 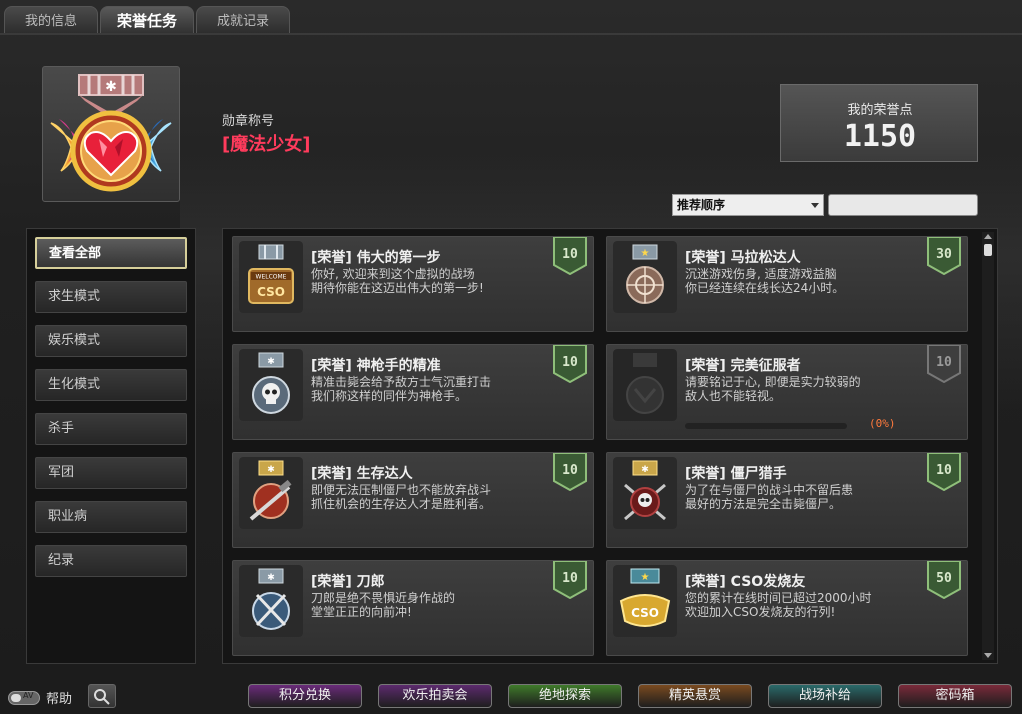 What do you see at coordinates (28, 695) in the screenshot?
I see `help-toggle-text: AV` at bounding box center [28, 695].